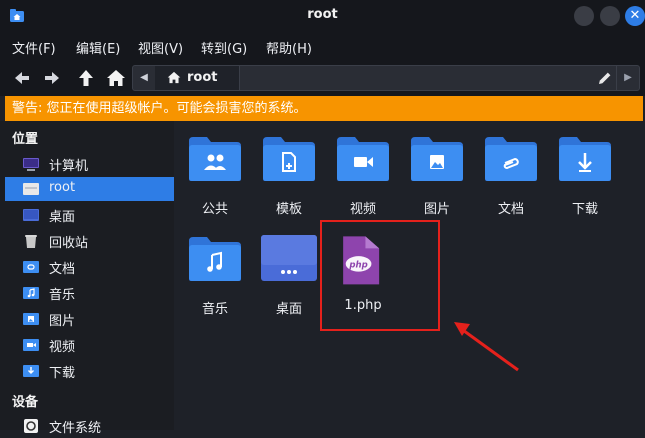 The image size is (645, 438). Describe the element at coordinates (215, 159) in the screenshot. I see `public-folder-icon` at that location.